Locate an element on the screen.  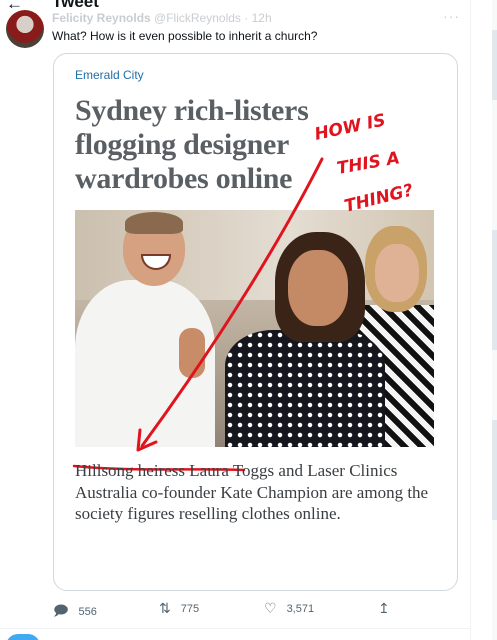
headline-line: flogging designer is located at coordinates (182, 144).